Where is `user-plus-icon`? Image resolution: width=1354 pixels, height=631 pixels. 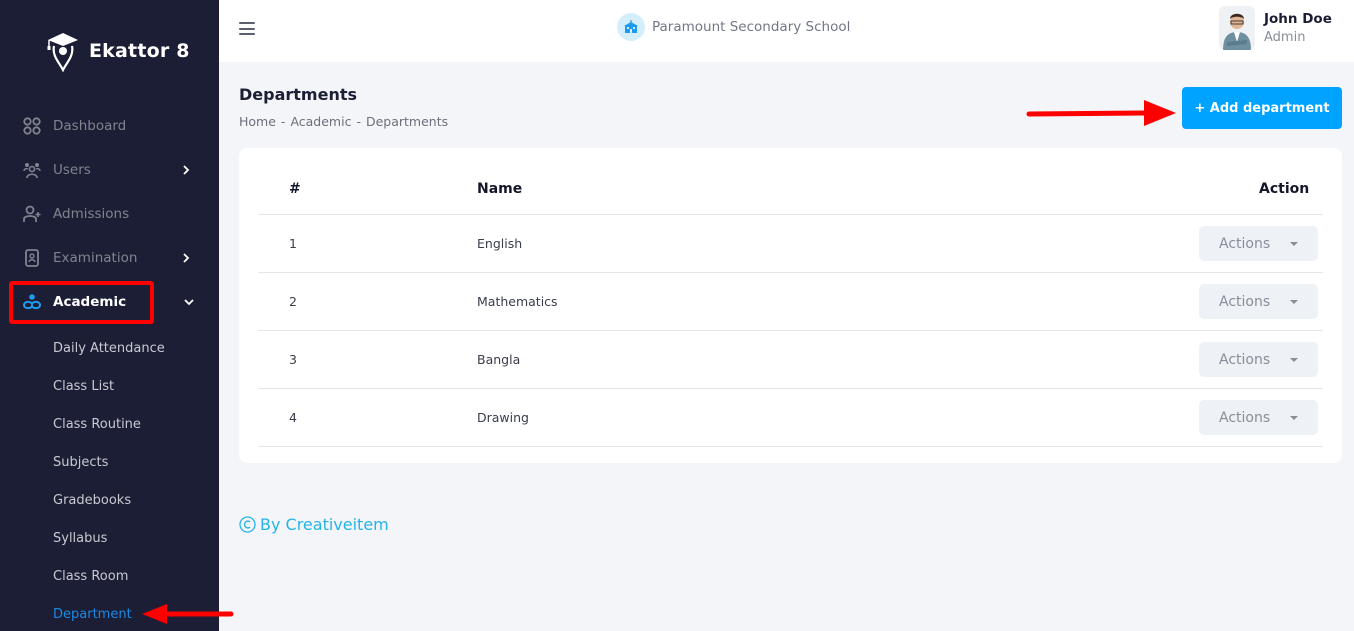 user-plus-icon is located at coordinates (32, 213).